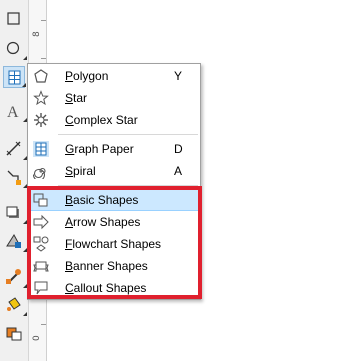 Image resolution: width=359 pixels, height=361 pixels. I want to click on rectangle-icon, so click(13, 18).